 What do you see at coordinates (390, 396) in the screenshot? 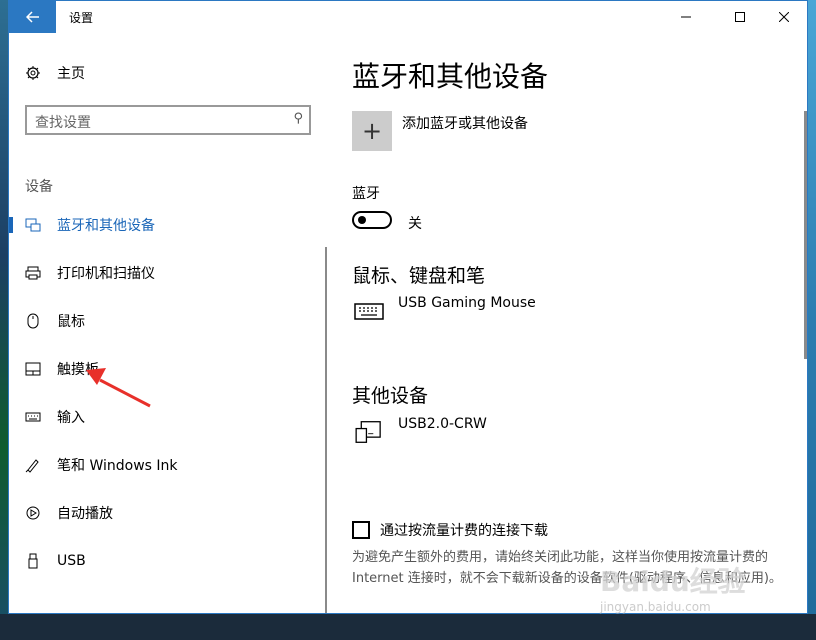
I see `other-section-title: 其他设备` at bounding box center [390, 396].